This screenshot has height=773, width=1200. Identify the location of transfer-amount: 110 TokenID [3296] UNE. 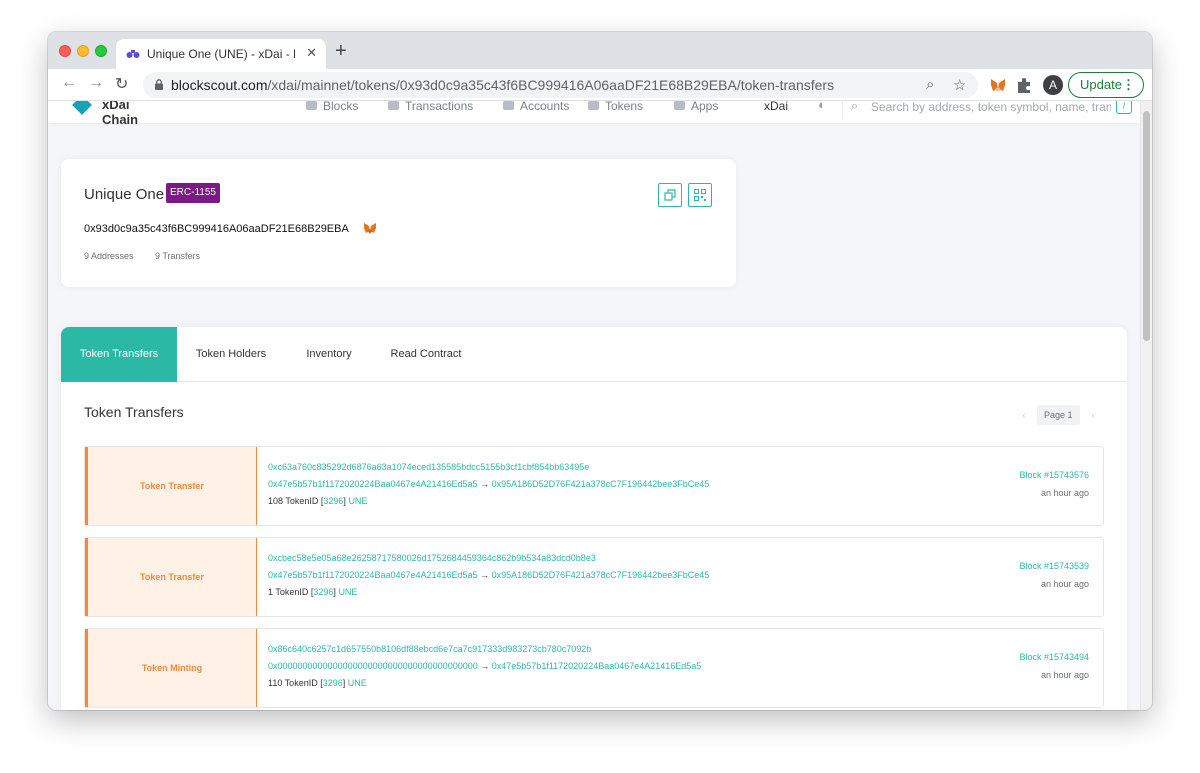
(317, 683).